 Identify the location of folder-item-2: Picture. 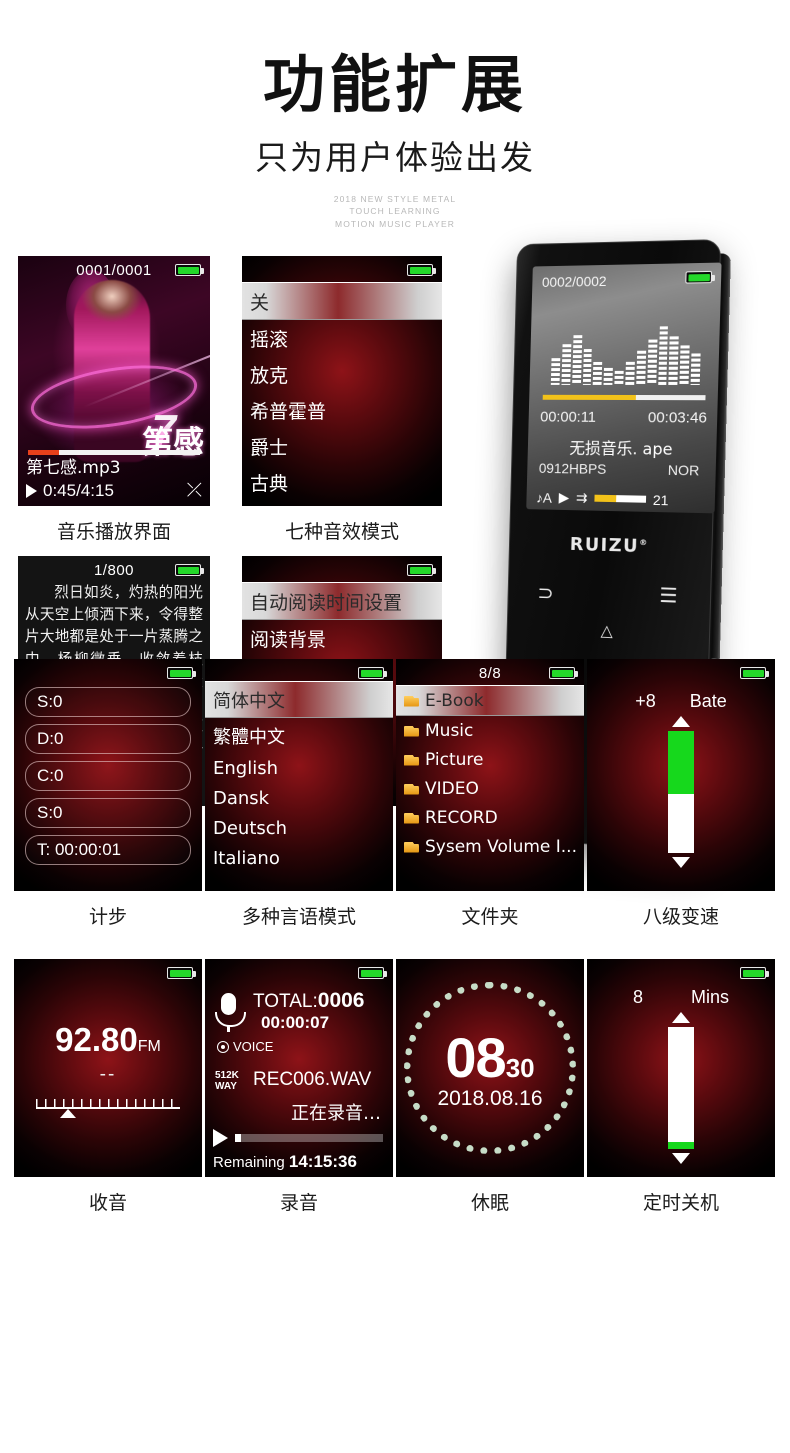
(490, 759).